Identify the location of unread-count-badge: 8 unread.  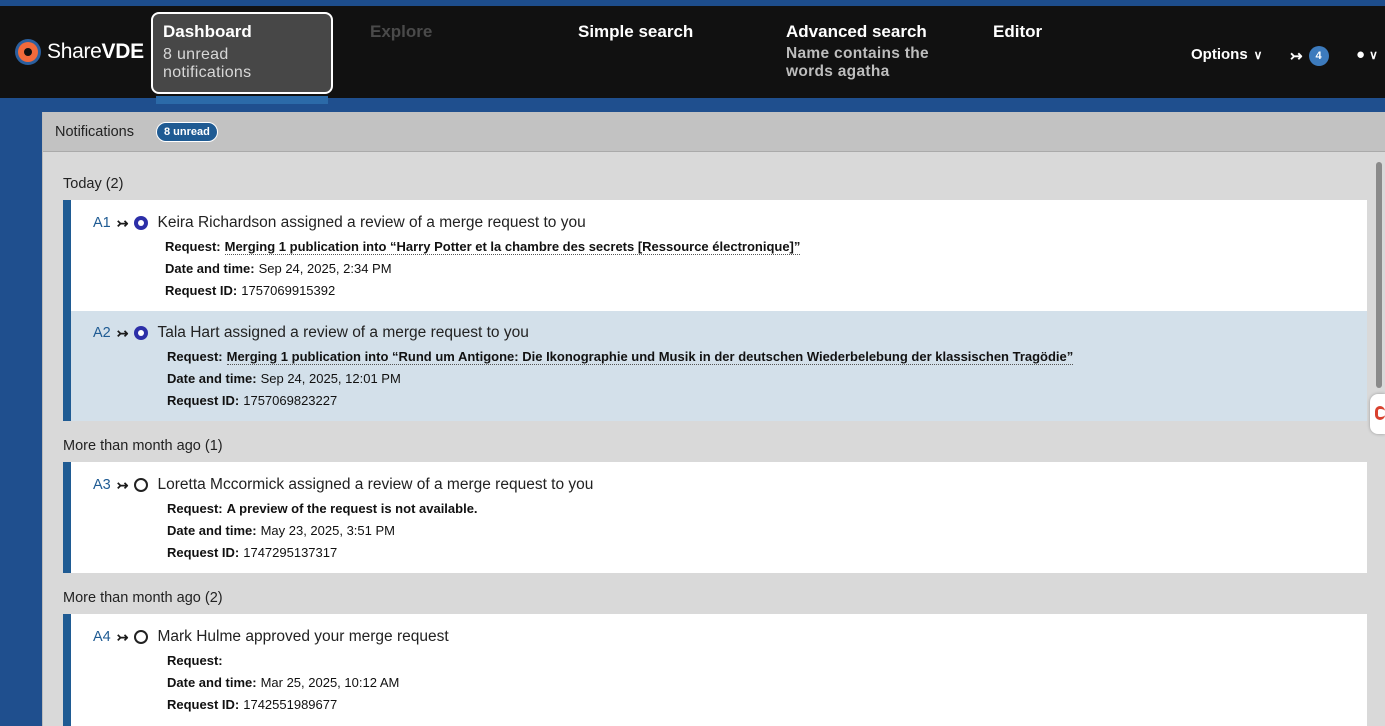
(186, 131).